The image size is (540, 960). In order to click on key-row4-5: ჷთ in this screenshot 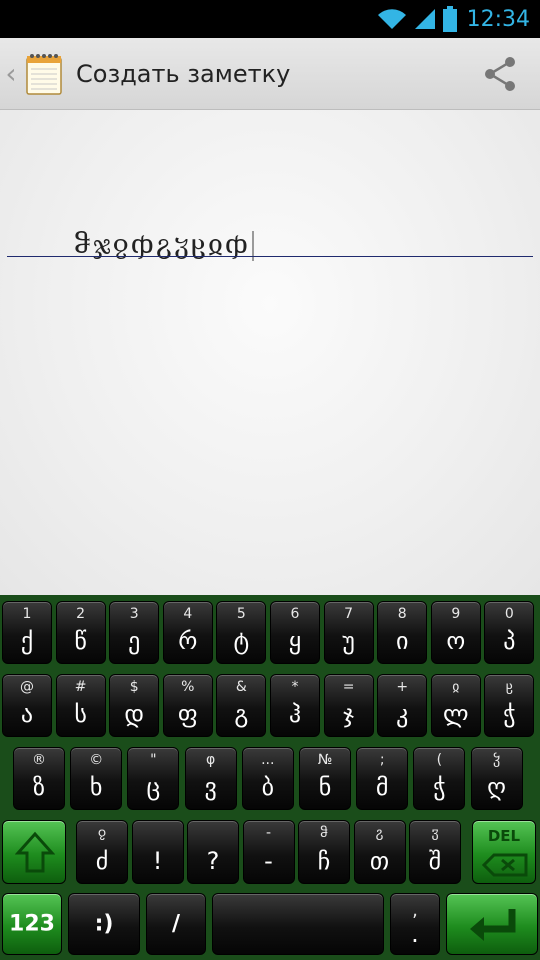, I will do `click(379, 852)`.